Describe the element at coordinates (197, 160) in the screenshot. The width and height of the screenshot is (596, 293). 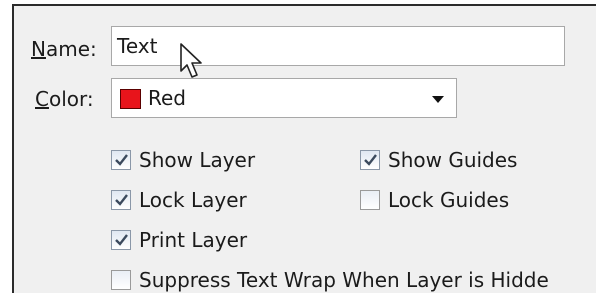
I see `show-layer-label: Show Layer` at that location.